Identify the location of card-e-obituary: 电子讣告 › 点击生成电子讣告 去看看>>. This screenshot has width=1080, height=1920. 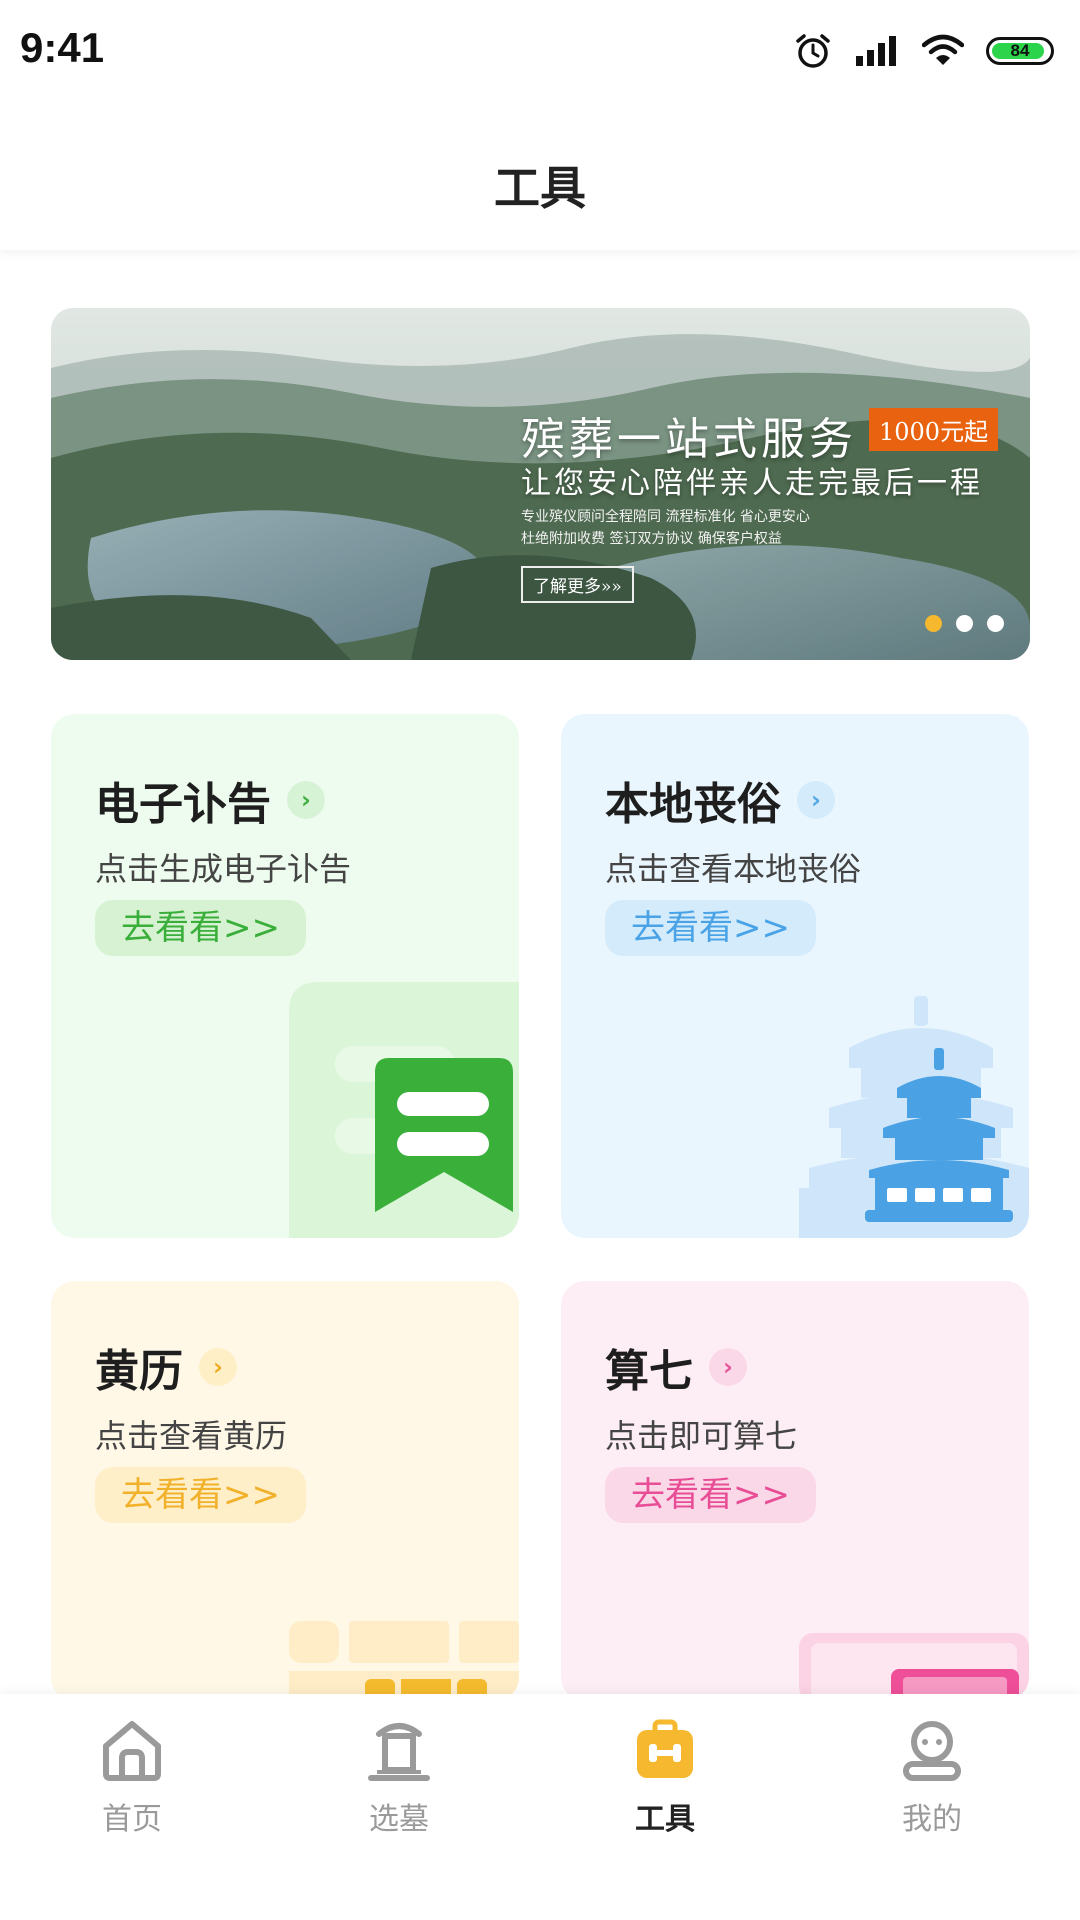
(285, 976).